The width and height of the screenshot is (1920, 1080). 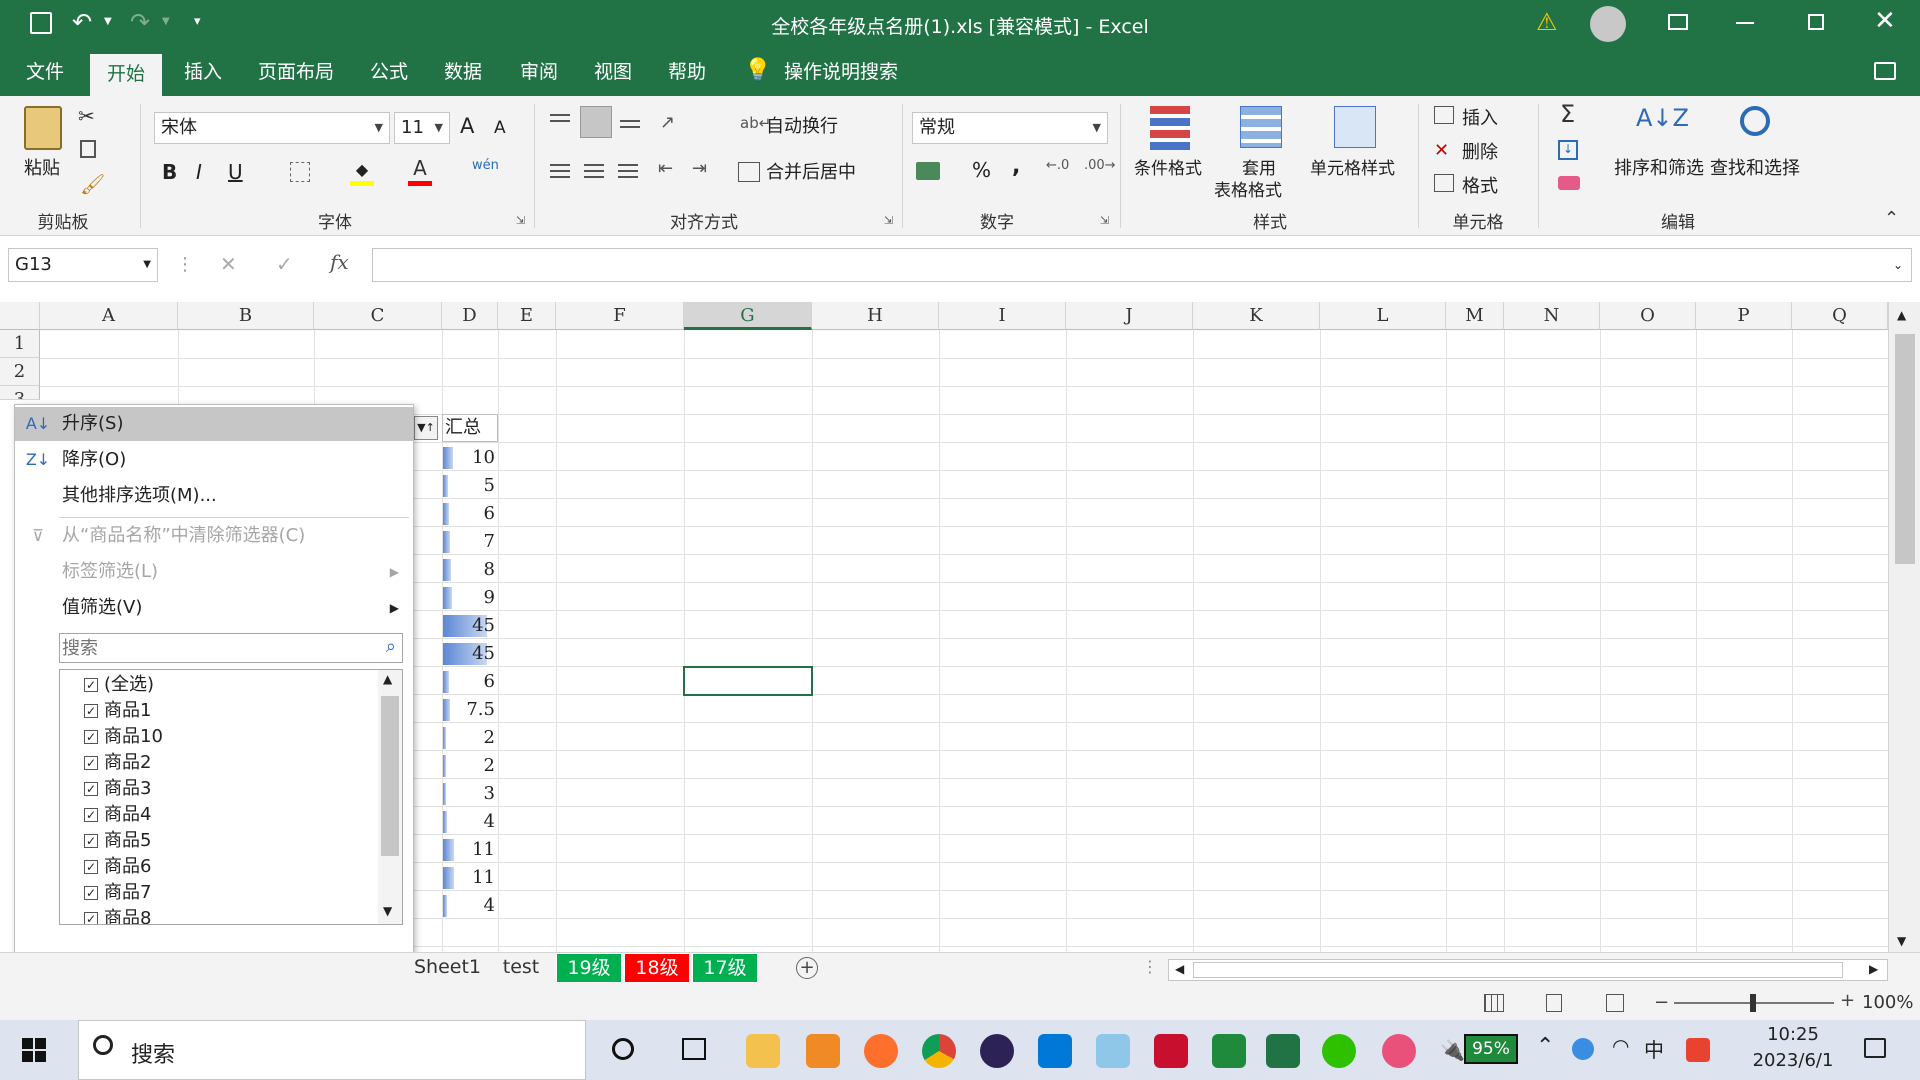 I want to click on cortana-icon, so click(x=623, y=1049).